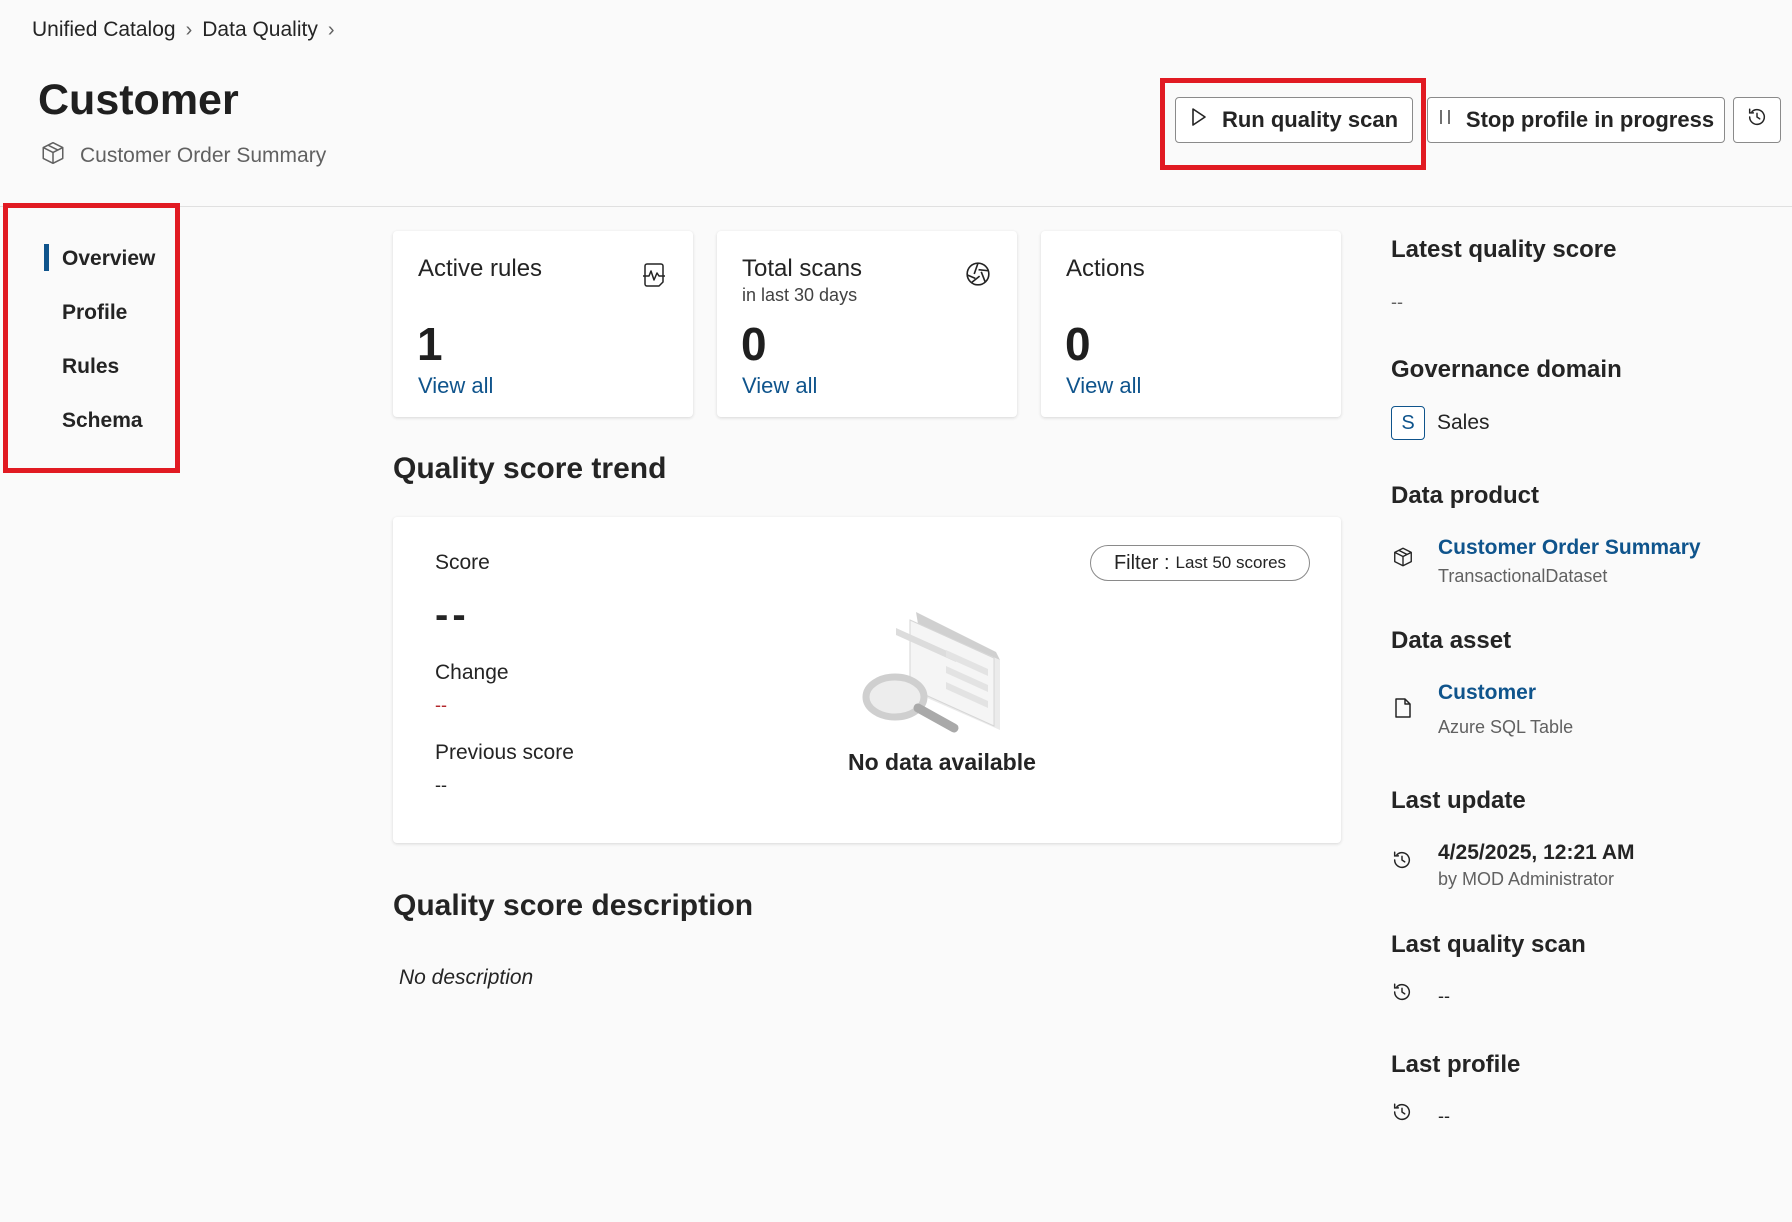 Image resolution: width=1792 pixels, height=1222 pixels. What do you see at coordinates (1199, 120) in the screenshot?
I see `play-icon` at bounding box center [1199, 120].